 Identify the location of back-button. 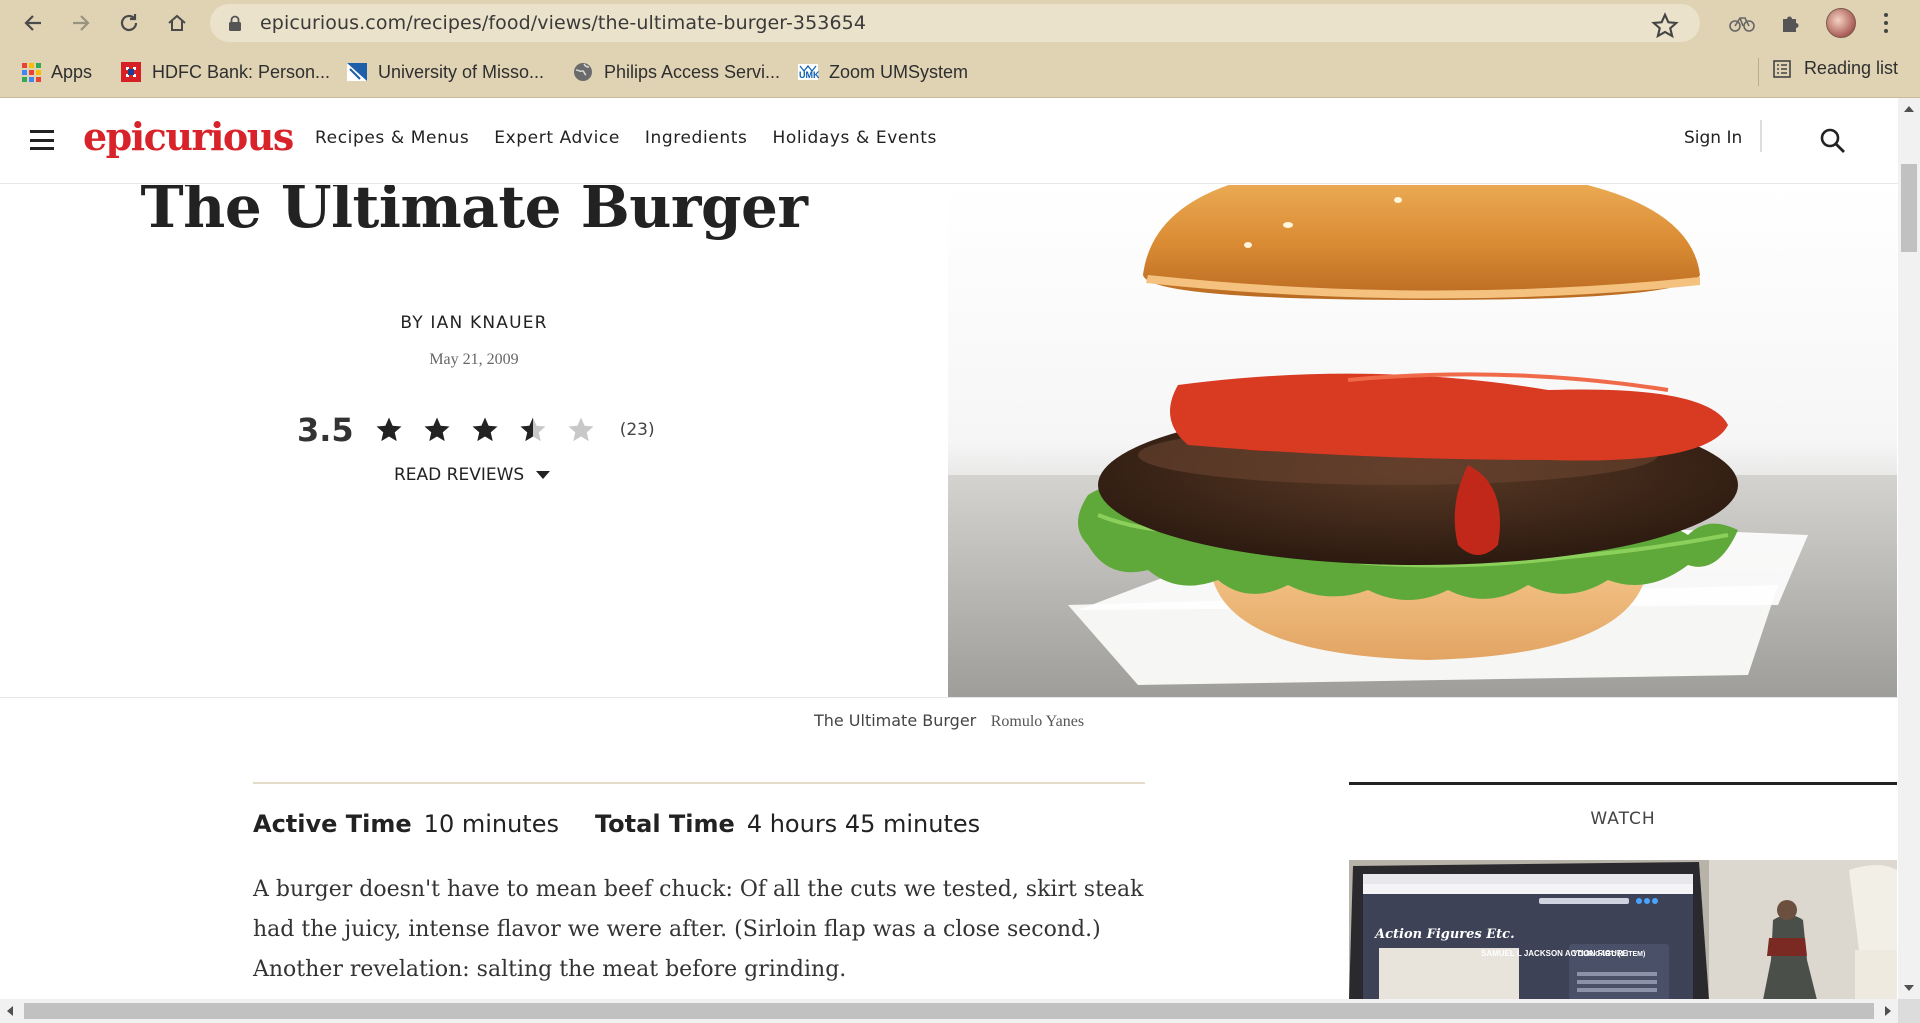
(33, 23).